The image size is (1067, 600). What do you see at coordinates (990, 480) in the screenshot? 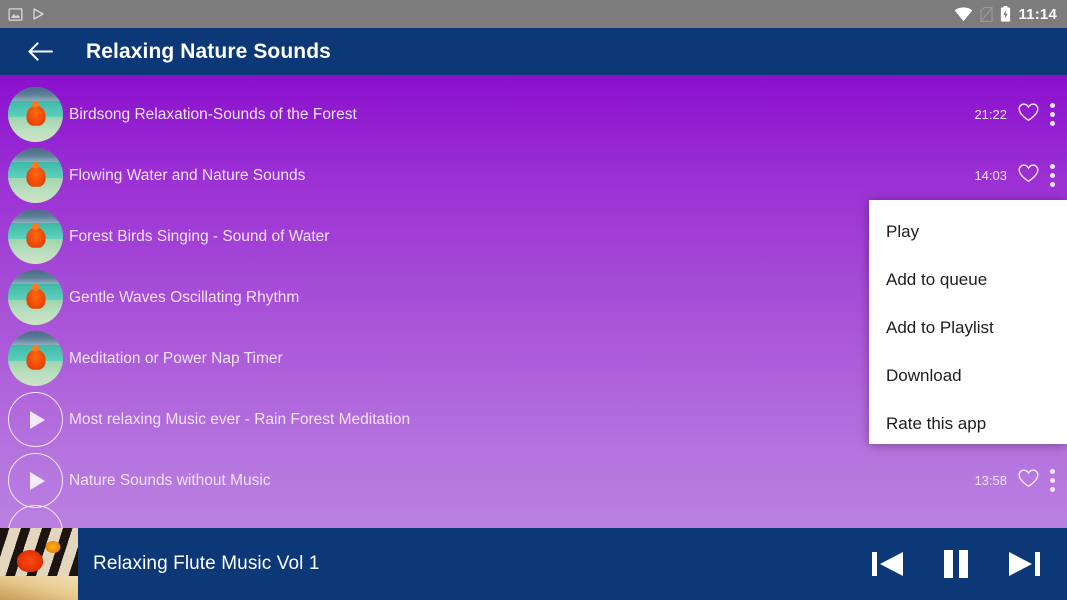
I see `track-duration: 13:58` at bounding box center [990, 480].